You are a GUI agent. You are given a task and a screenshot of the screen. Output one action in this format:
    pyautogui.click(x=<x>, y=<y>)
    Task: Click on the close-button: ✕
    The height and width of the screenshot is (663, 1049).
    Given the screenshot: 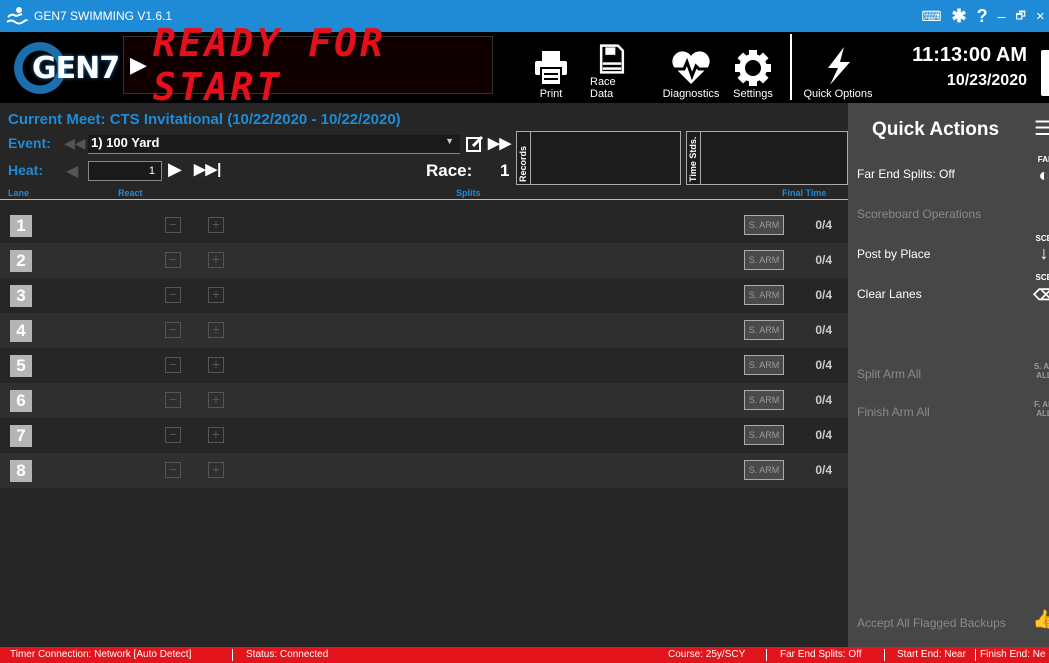 What is the action you would take?
    pyautogui.click(x=1040, y=16)
    